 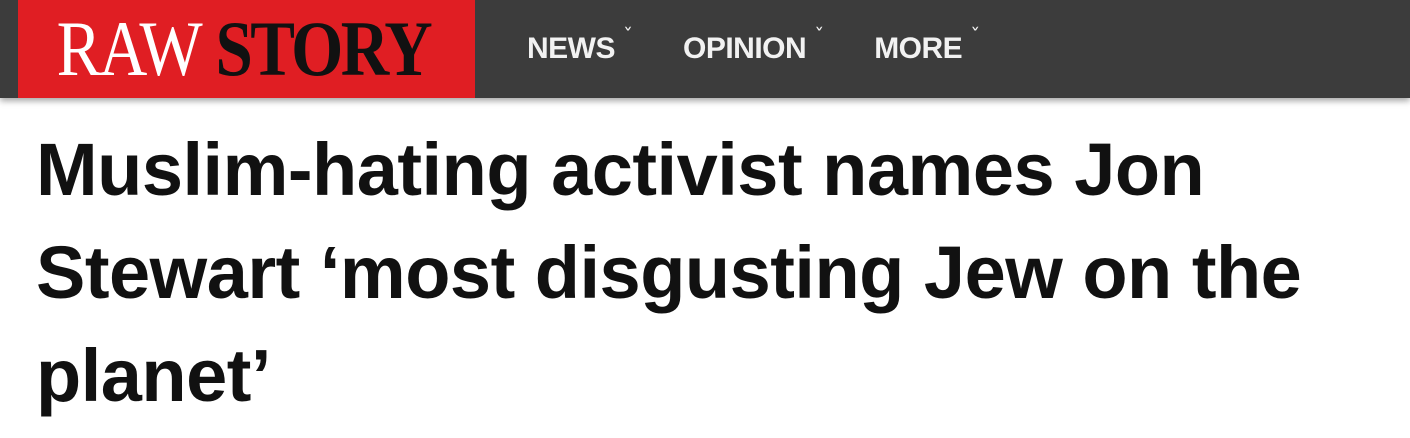 I want to click on nav-item-more: MORE ˇ, so click(x=927, y=45).